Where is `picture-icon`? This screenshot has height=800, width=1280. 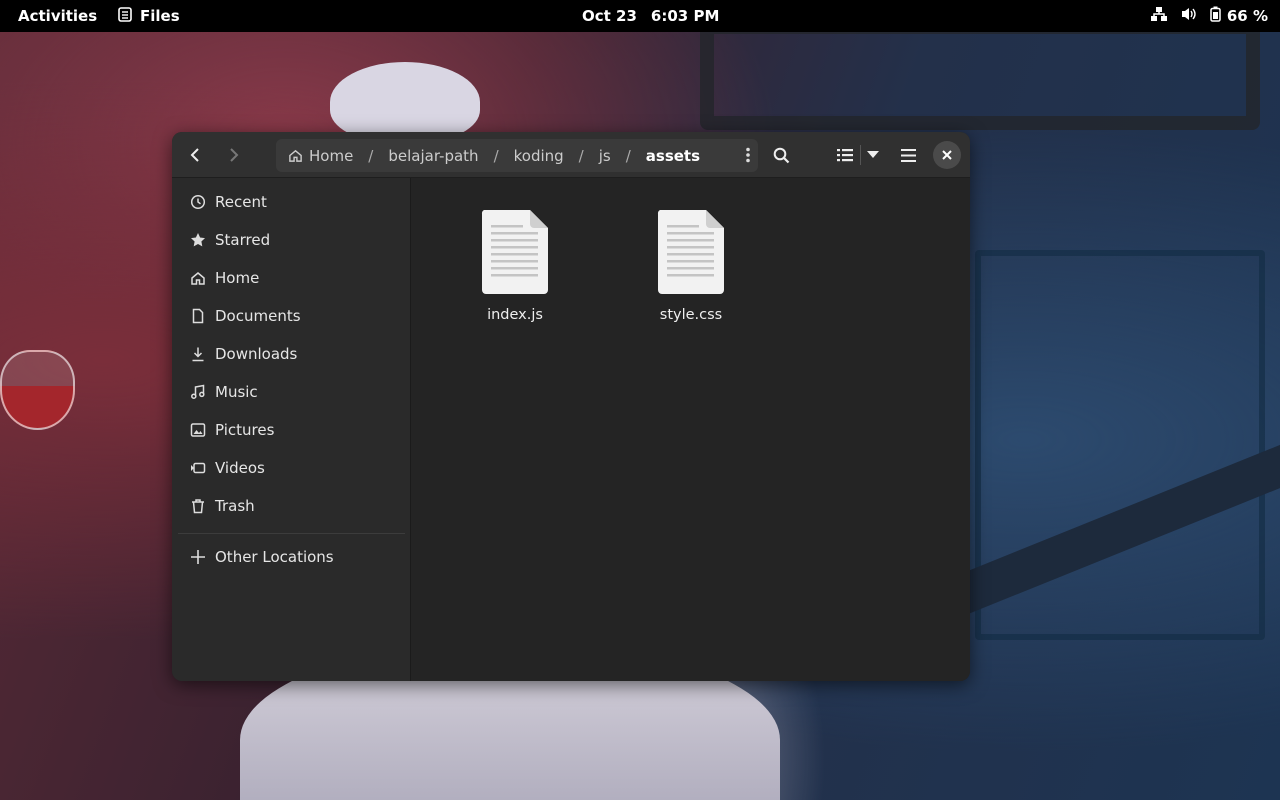 picture-icon is located at coordinates (198, 430).